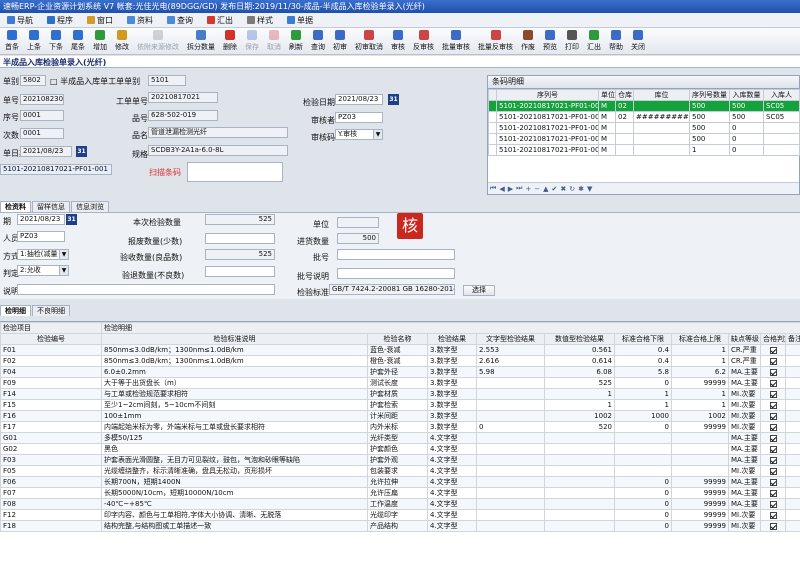 The image size is (800, 579). Describe the element at coordinates (563, 189) in the screenshot. I see `nav-button-icon: ✖` at that location.